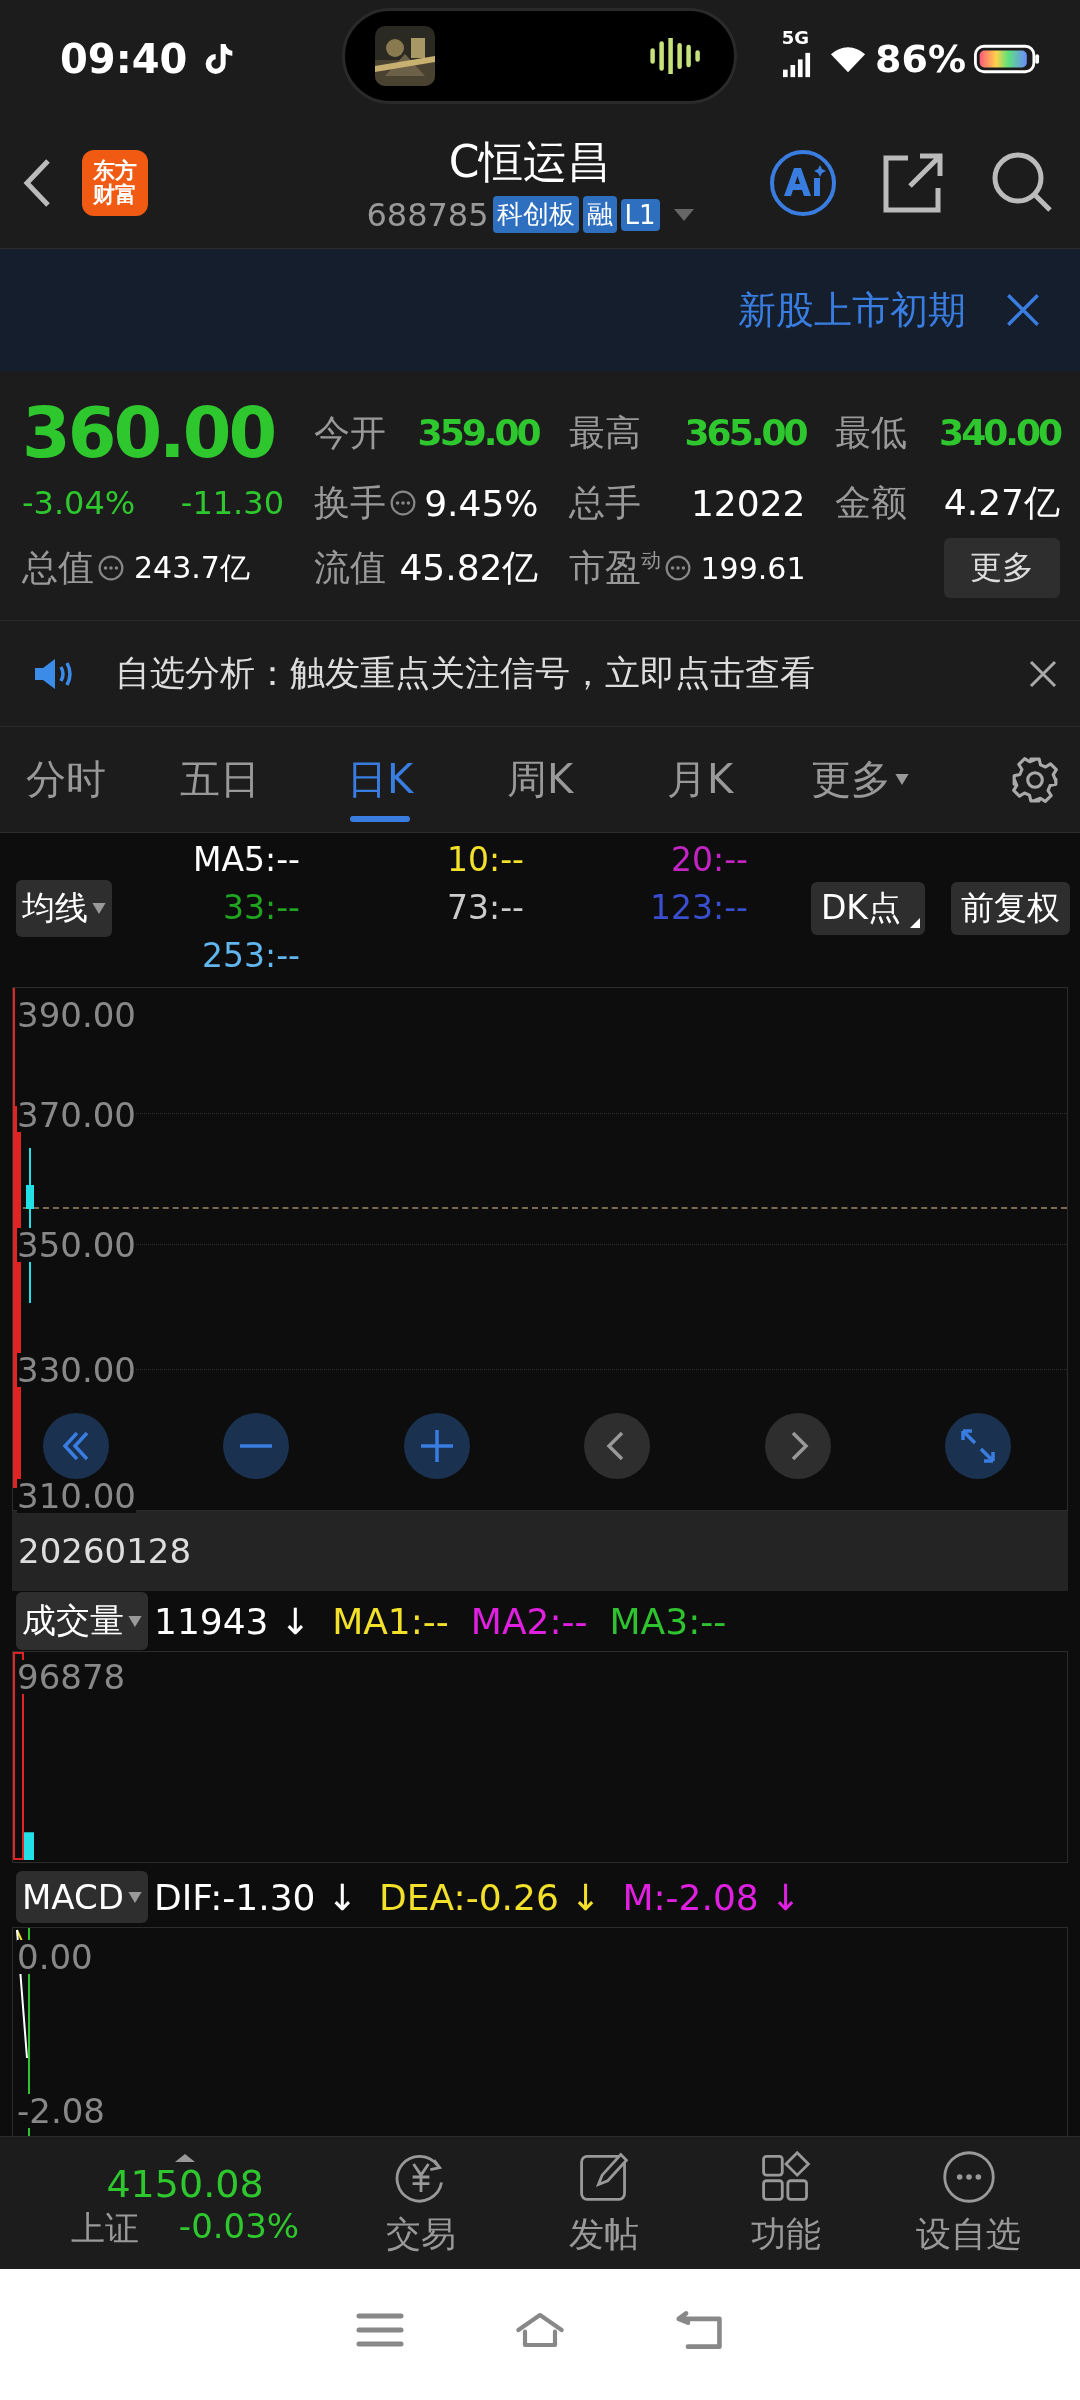 This screenshot has height=2400, width=1080. Describe the element at coordinates (350, 432) in the screenshot. I see `stat-label: 今开` at that location.